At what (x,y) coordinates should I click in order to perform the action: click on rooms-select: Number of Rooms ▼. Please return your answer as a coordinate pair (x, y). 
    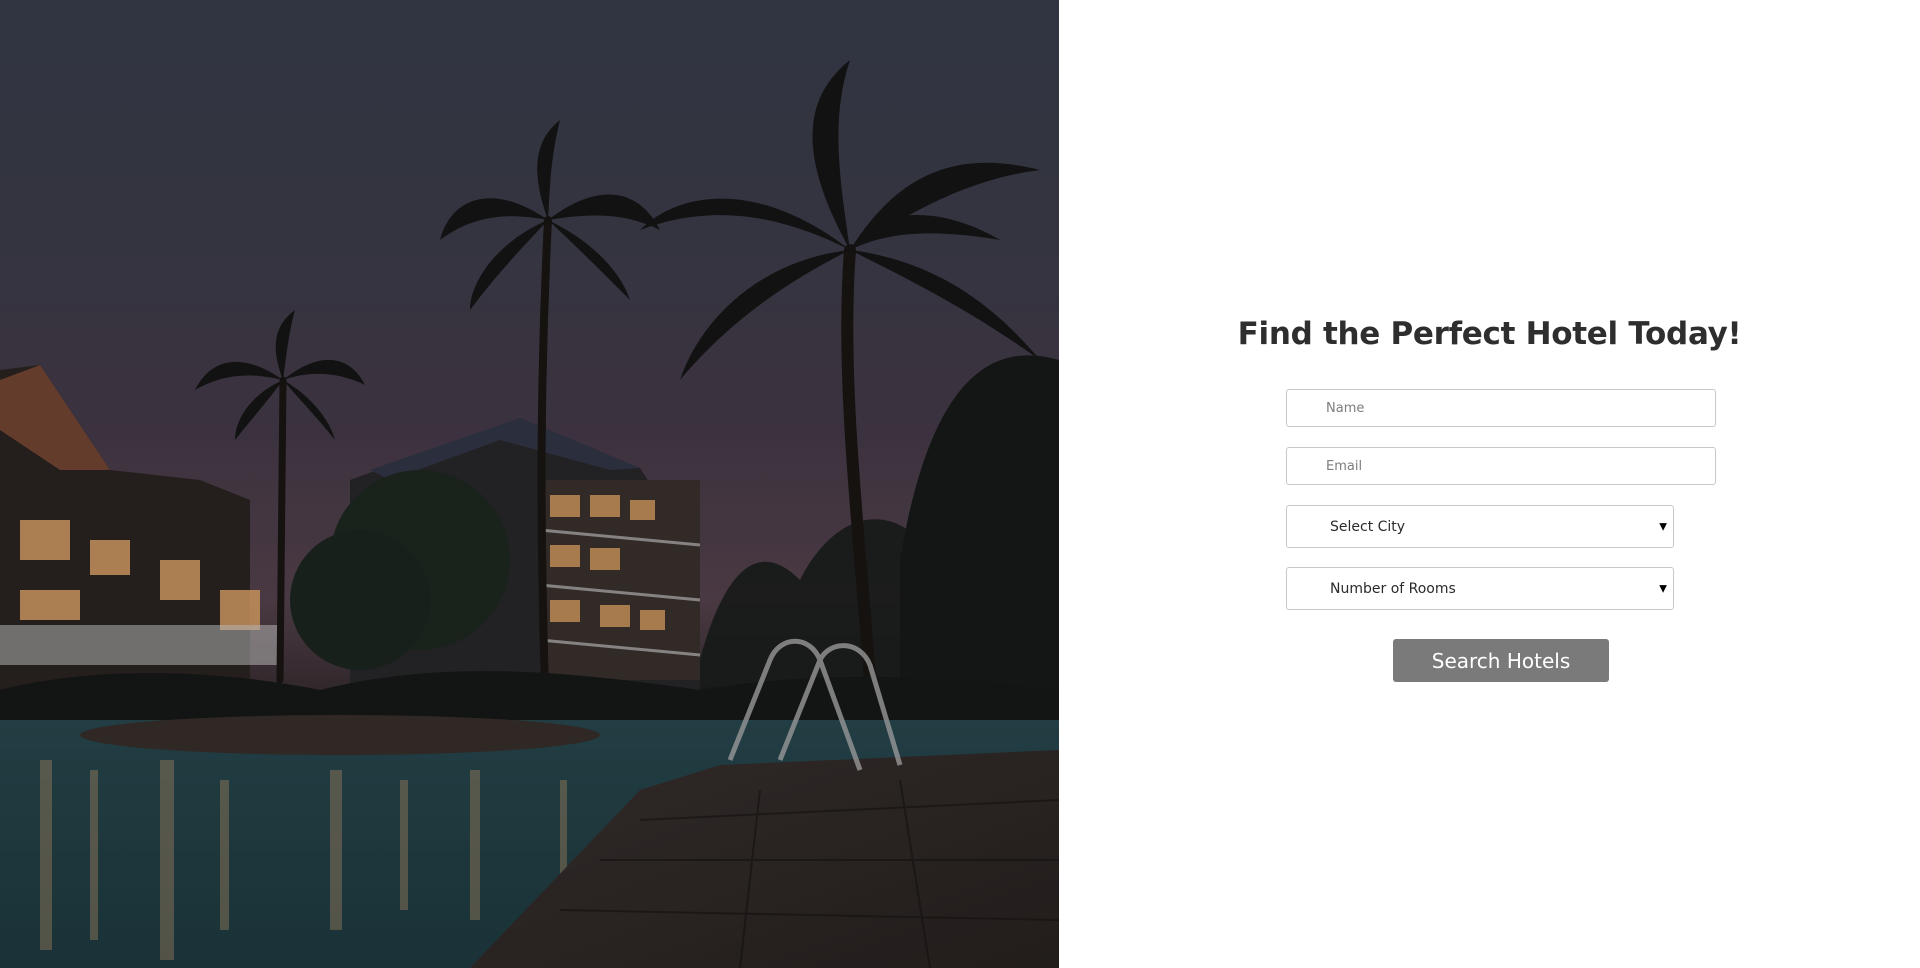
    Looking at the image, I should click on (1480, 588).